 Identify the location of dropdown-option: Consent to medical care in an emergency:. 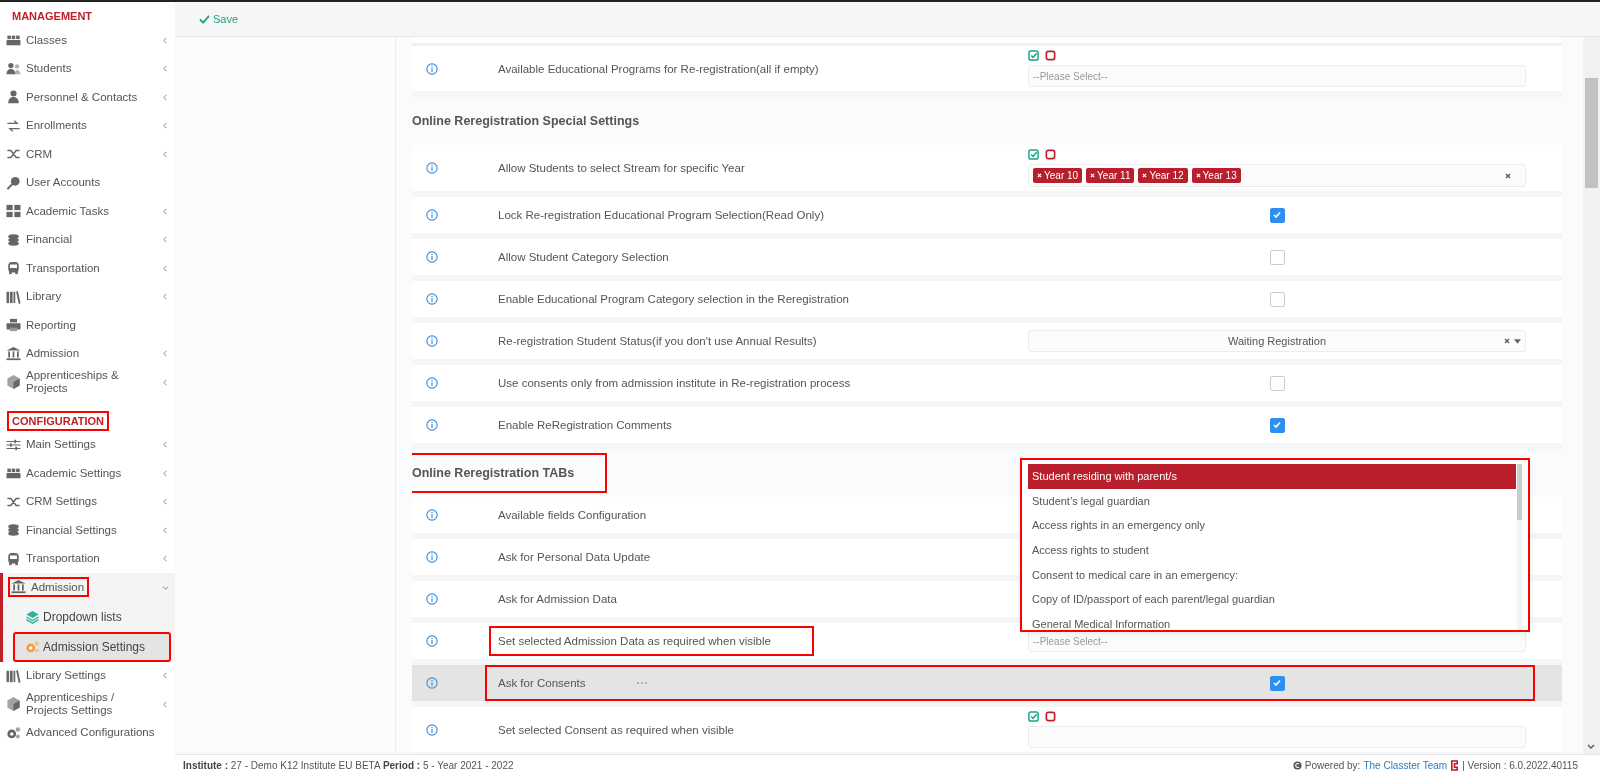
(1272, 574).